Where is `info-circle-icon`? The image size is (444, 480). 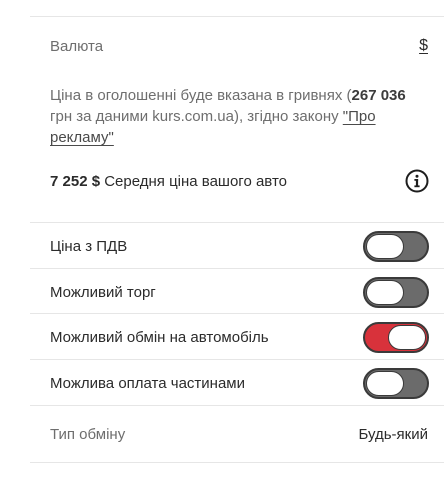 info-circle-icon is located at coordinates (417, 181).